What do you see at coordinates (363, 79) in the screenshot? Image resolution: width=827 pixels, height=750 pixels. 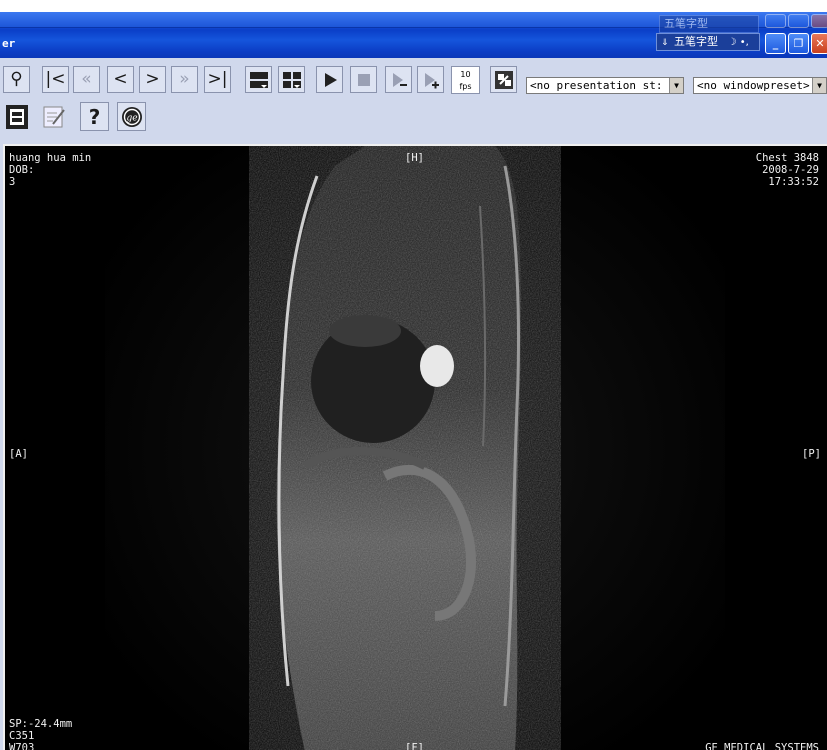 I see `stop-icon` at bounding box center [363, 79].